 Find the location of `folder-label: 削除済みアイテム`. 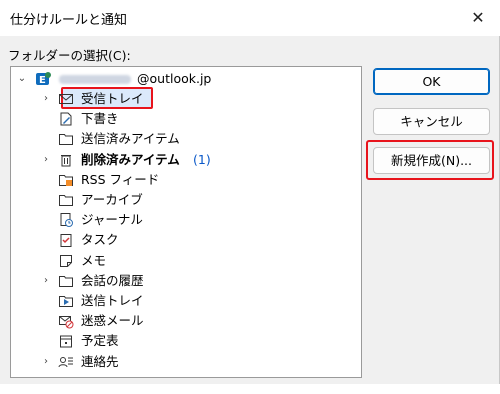

folder-label: 削除済みアイテム is located at coordinates (130, 159).